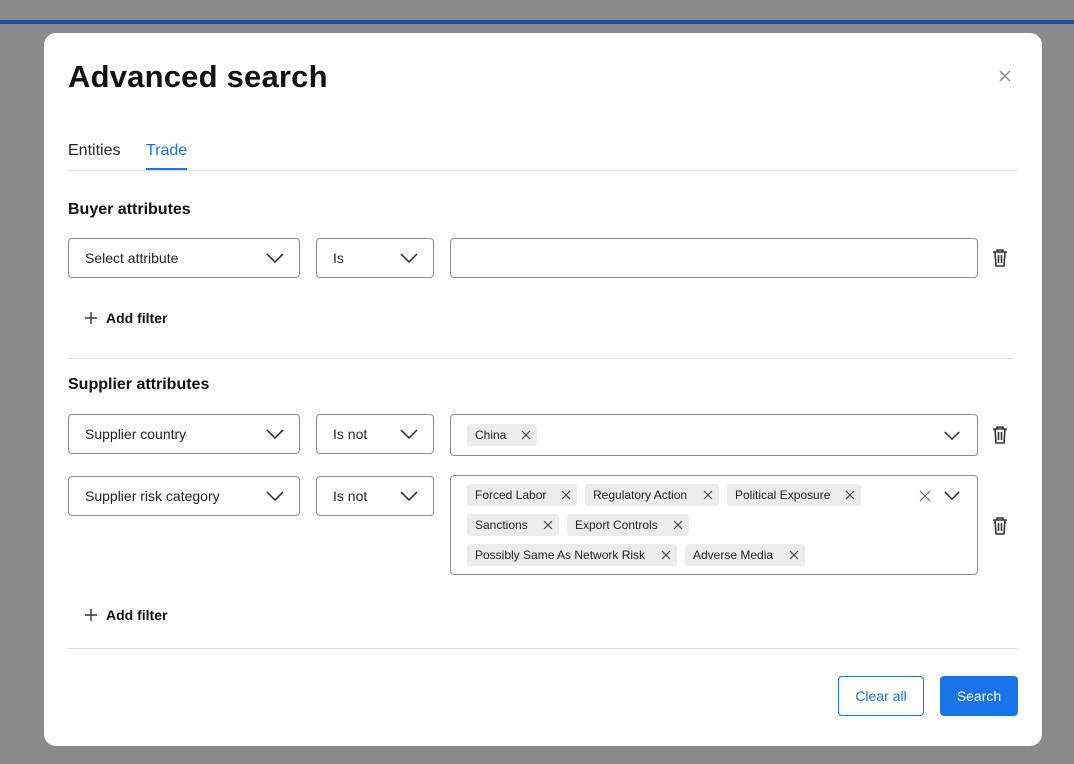  I want to click on chip-label: Forced Labor, so click(511, 495).